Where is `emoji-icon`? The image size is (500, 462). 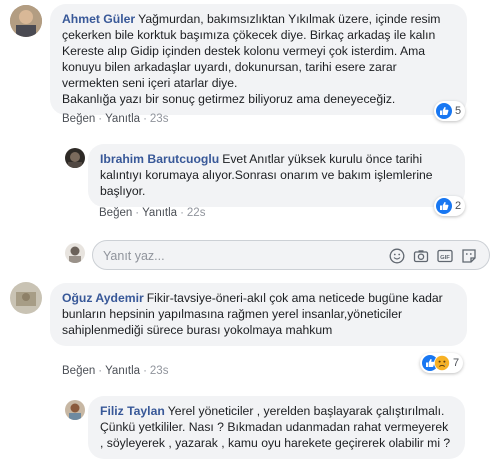
emoji-icon is located at coordinates (397, 256).